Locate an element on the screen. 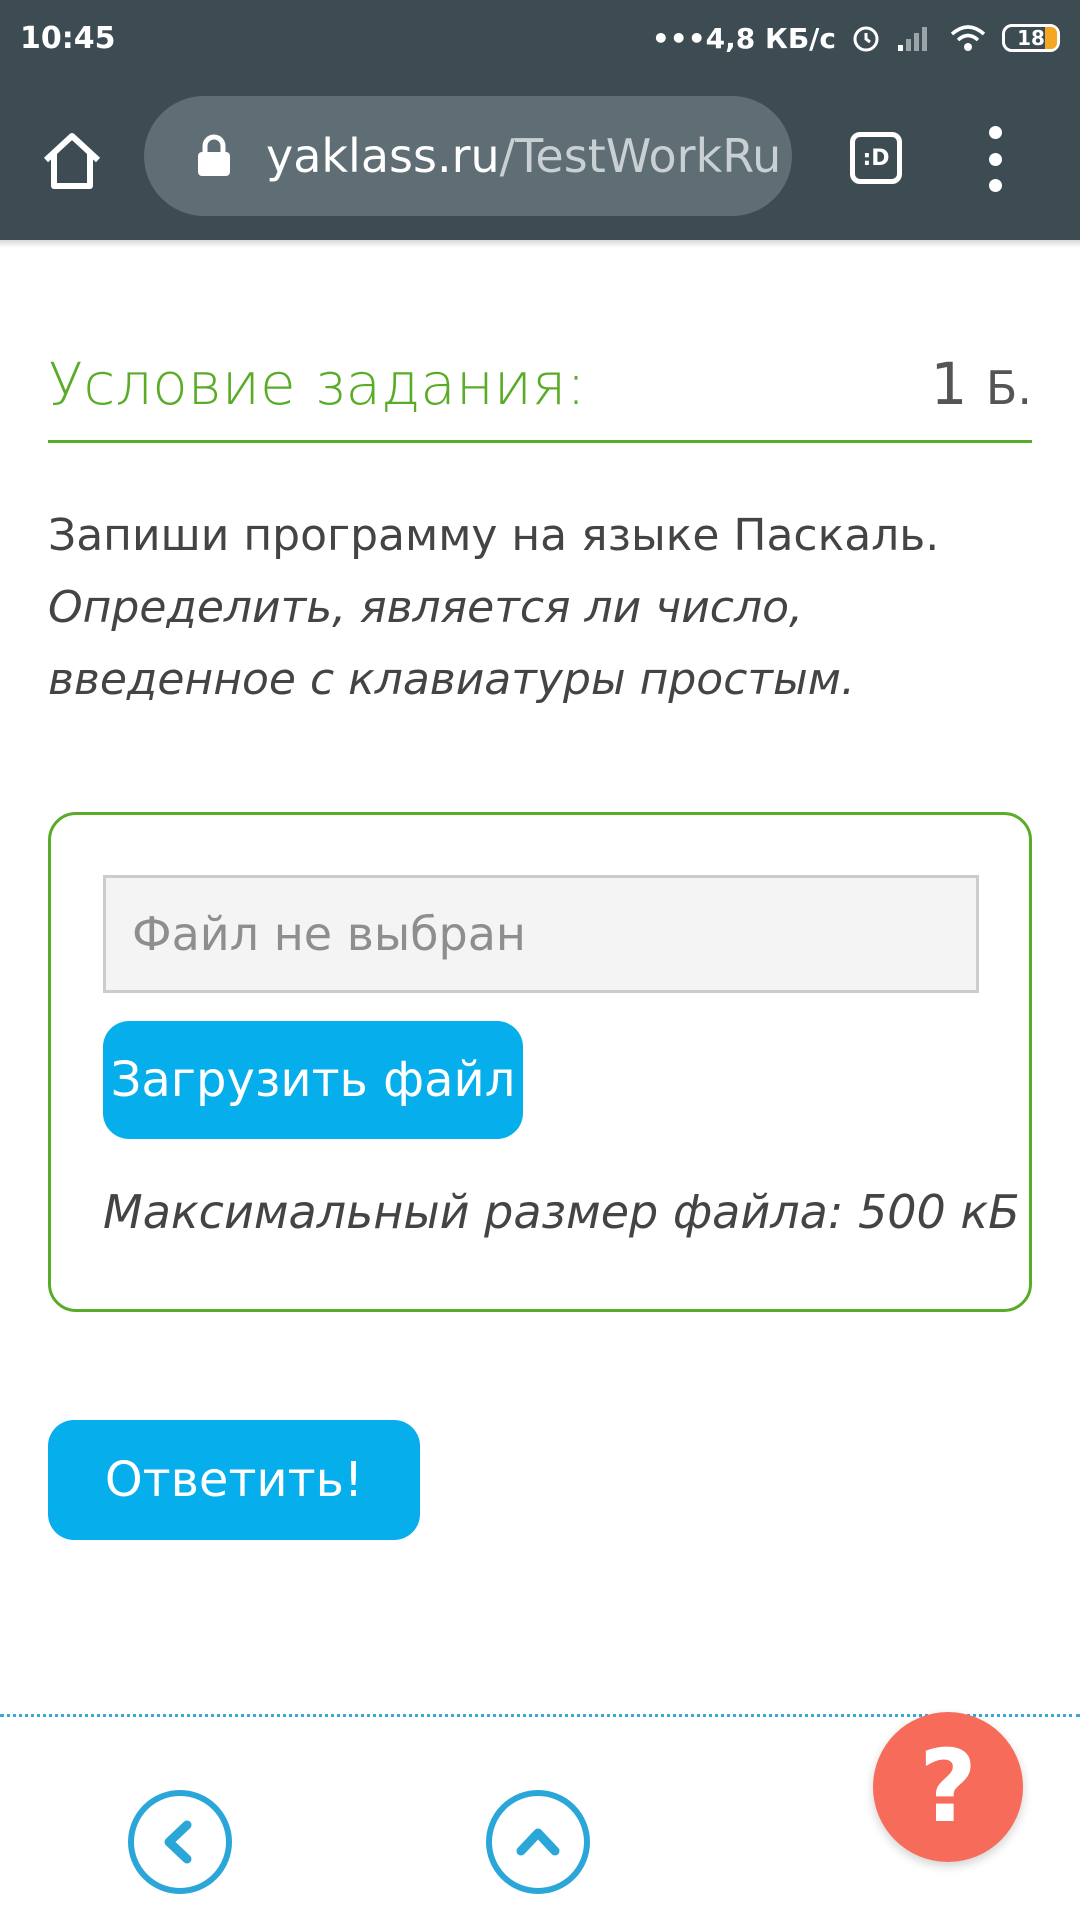 Image resolution: width=1080 pixels, height=1920 pixels. max-file-size-note: Максимальный размер файла: 500 кБ is located at coordinates (561, 1212).